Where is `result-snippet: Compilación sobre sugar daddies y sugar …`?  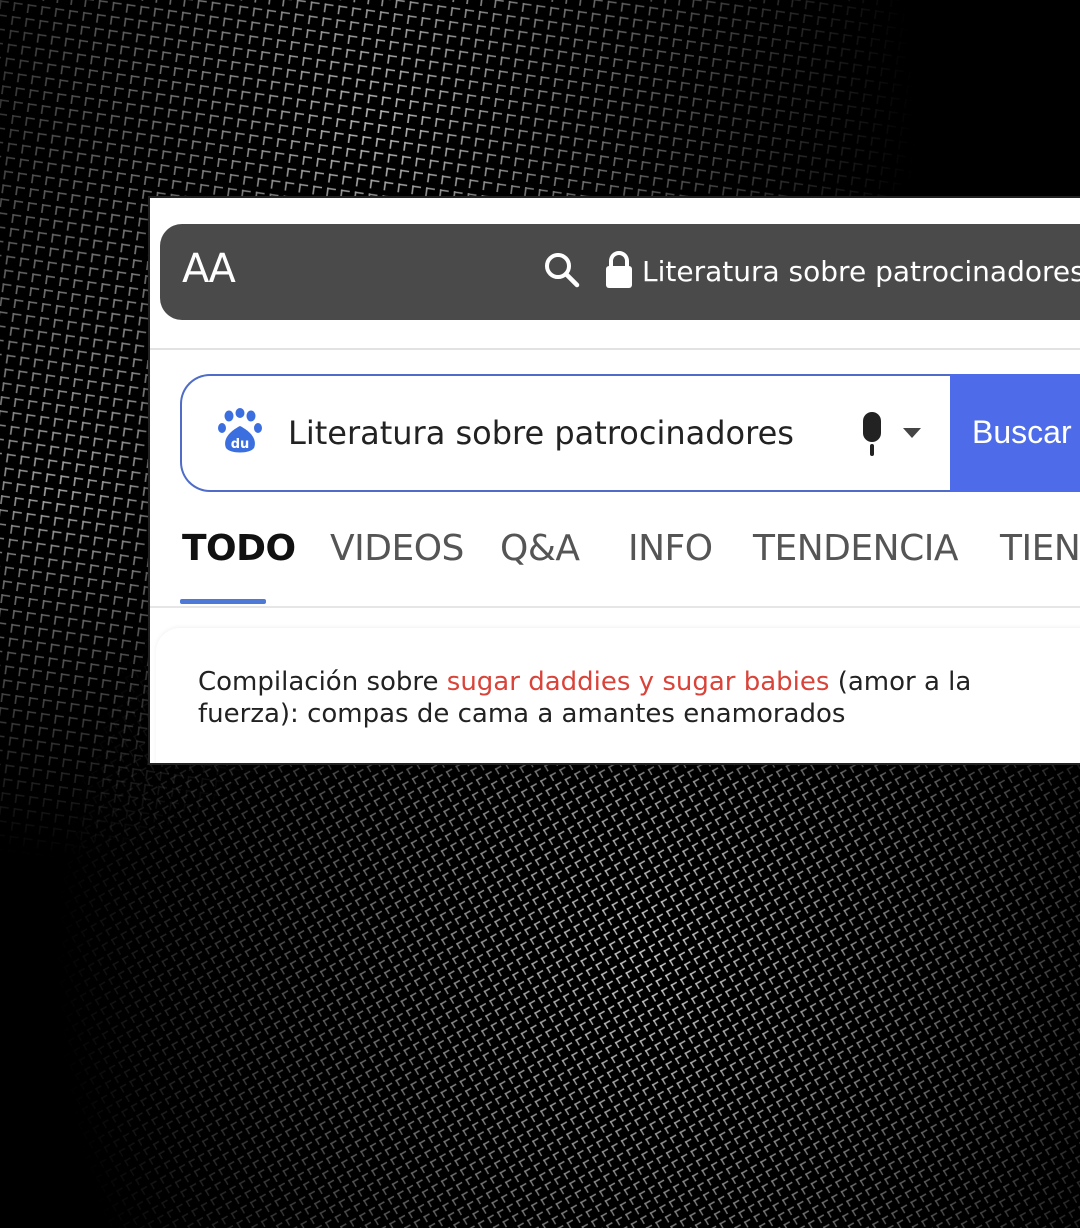
result-snippet: Compilación sobre sugar daddies y sugar … is located at coordinates (628, 698).